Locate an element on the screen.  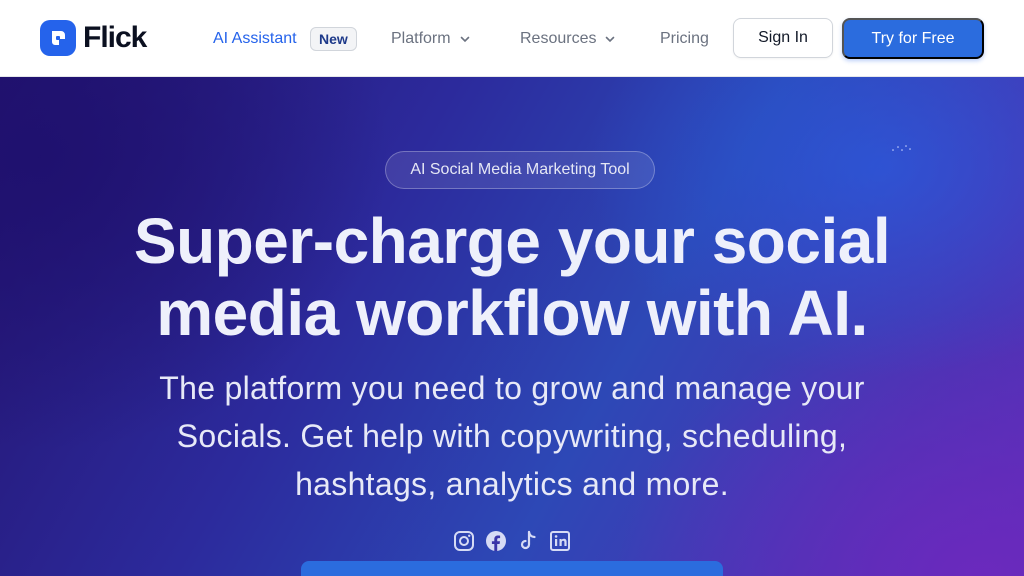
hero-cta-button is located at coordinates (512, 568).